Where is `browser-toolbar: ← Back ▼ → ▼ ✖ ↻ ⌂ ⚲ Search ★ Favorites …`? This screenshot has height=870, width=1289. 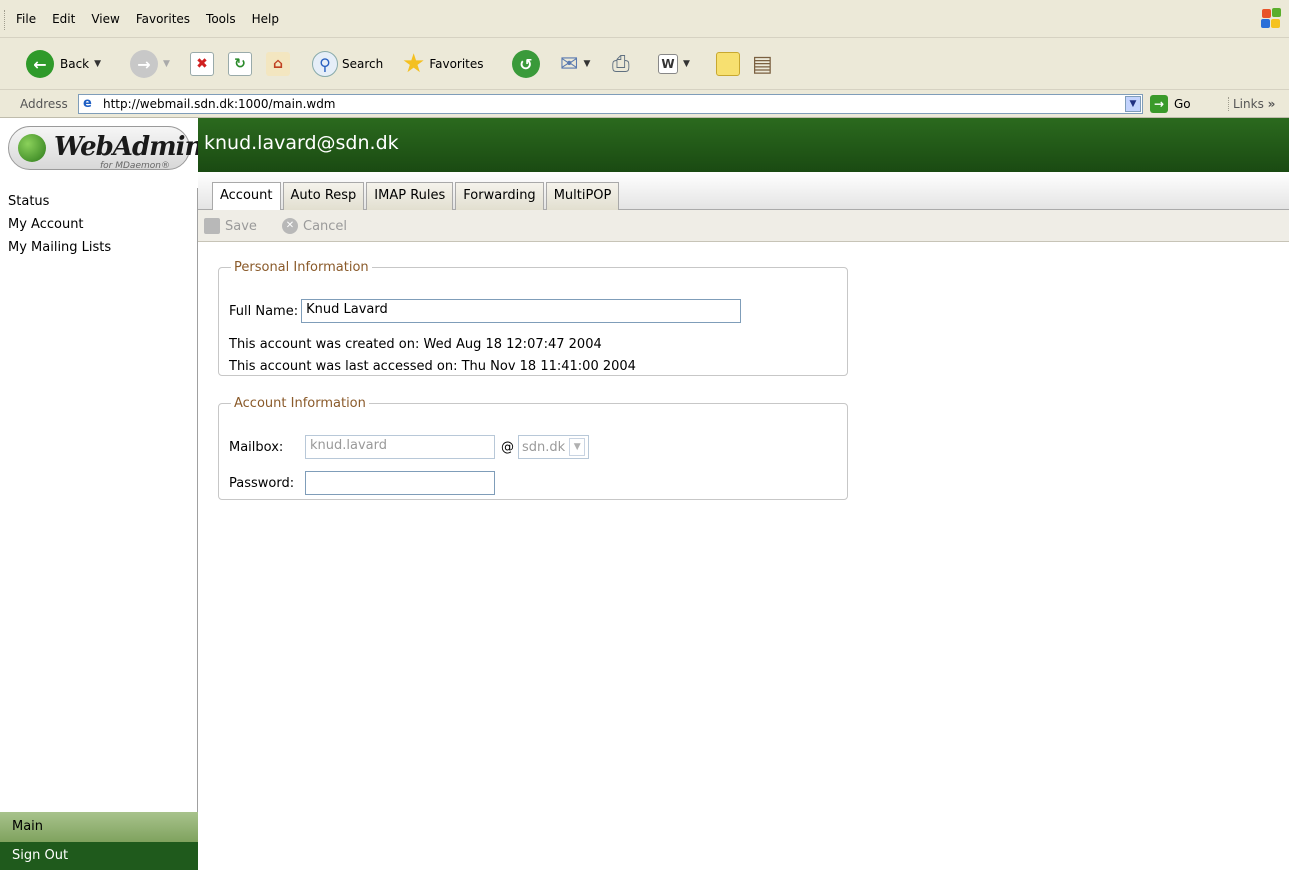 browser-toolbar: ← Back ▼ → ▼ ✖ ↻ ⌂ ⚲ Search ★ Favorites … is located at coordinates (644, 64).